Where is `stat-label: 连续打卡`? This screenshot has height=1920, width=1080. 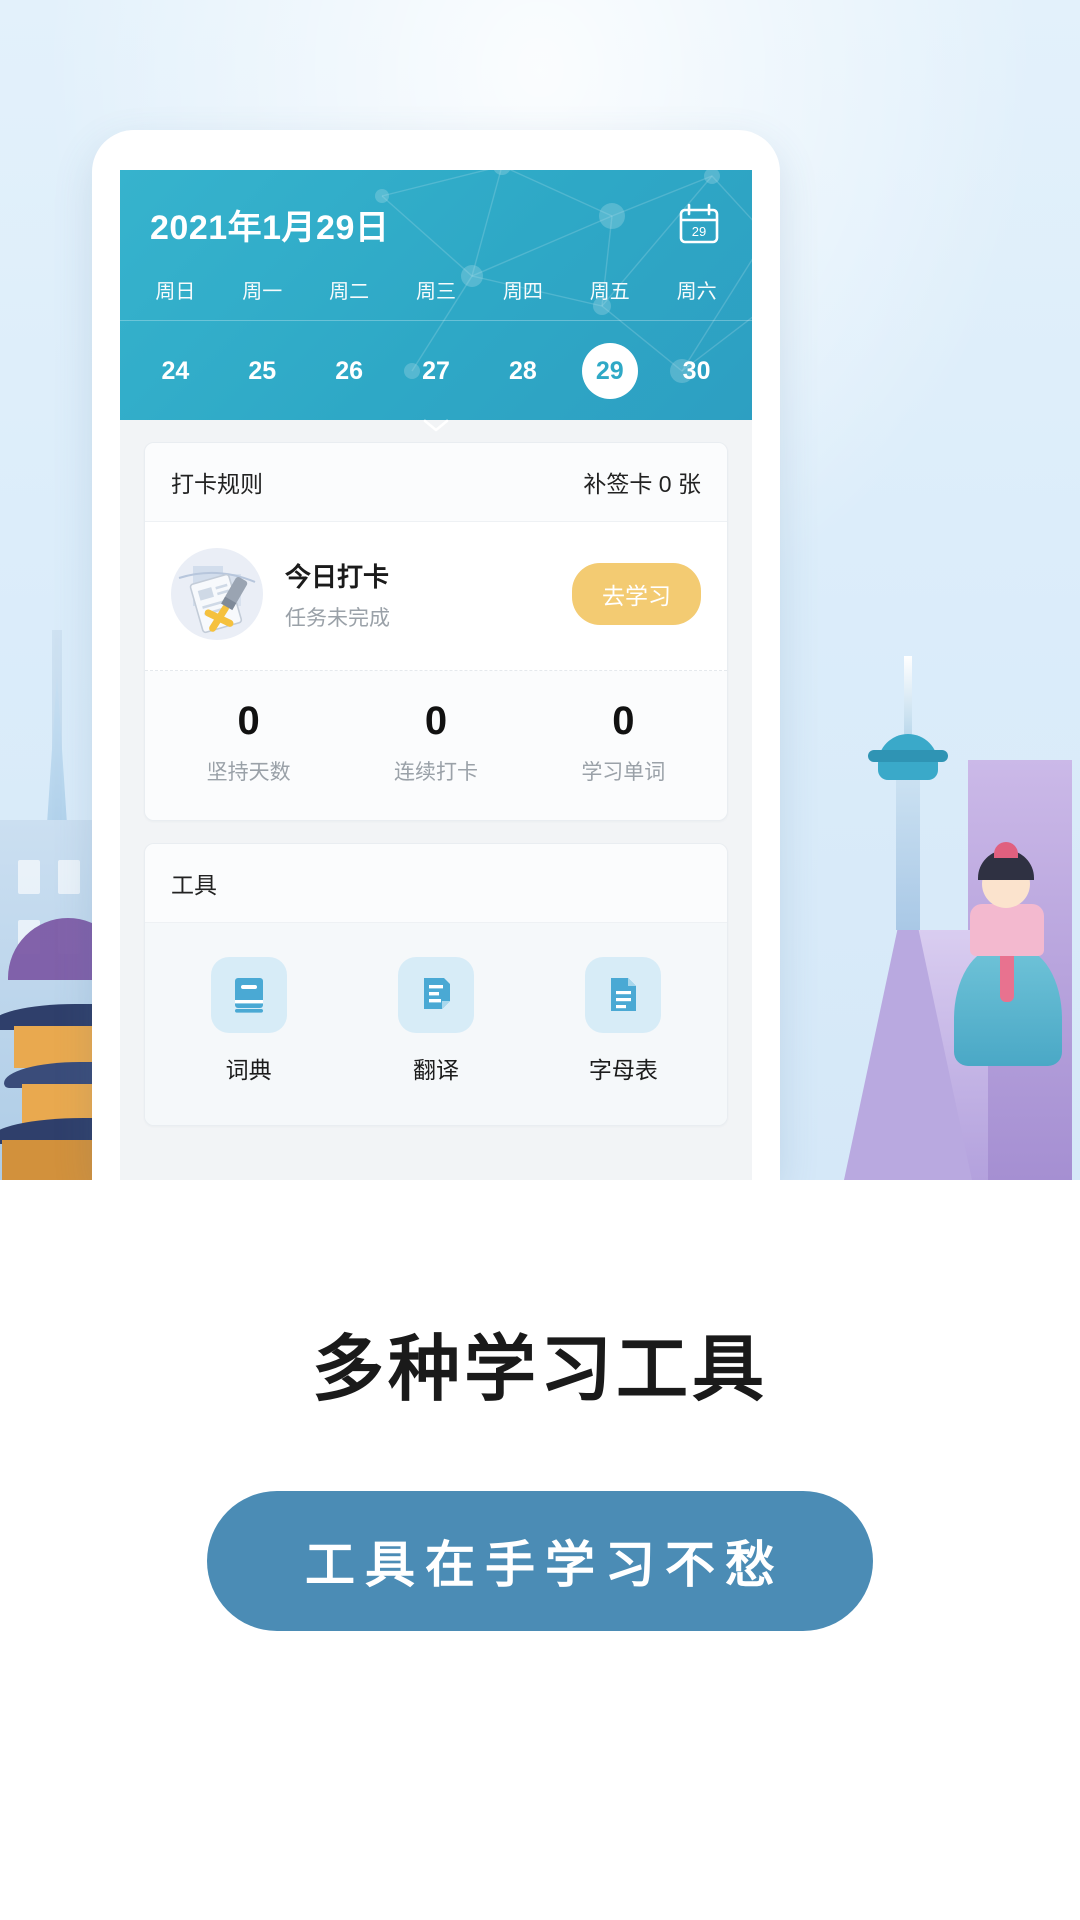
stat-label: 连续打卡 is located at coordinates (435, 772).